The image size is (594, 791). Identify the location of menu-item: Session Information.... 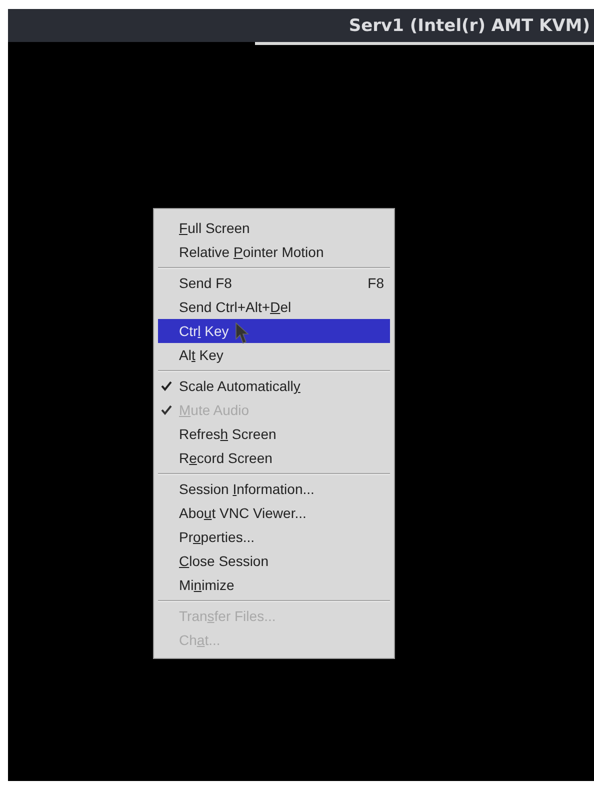
(274, 489).